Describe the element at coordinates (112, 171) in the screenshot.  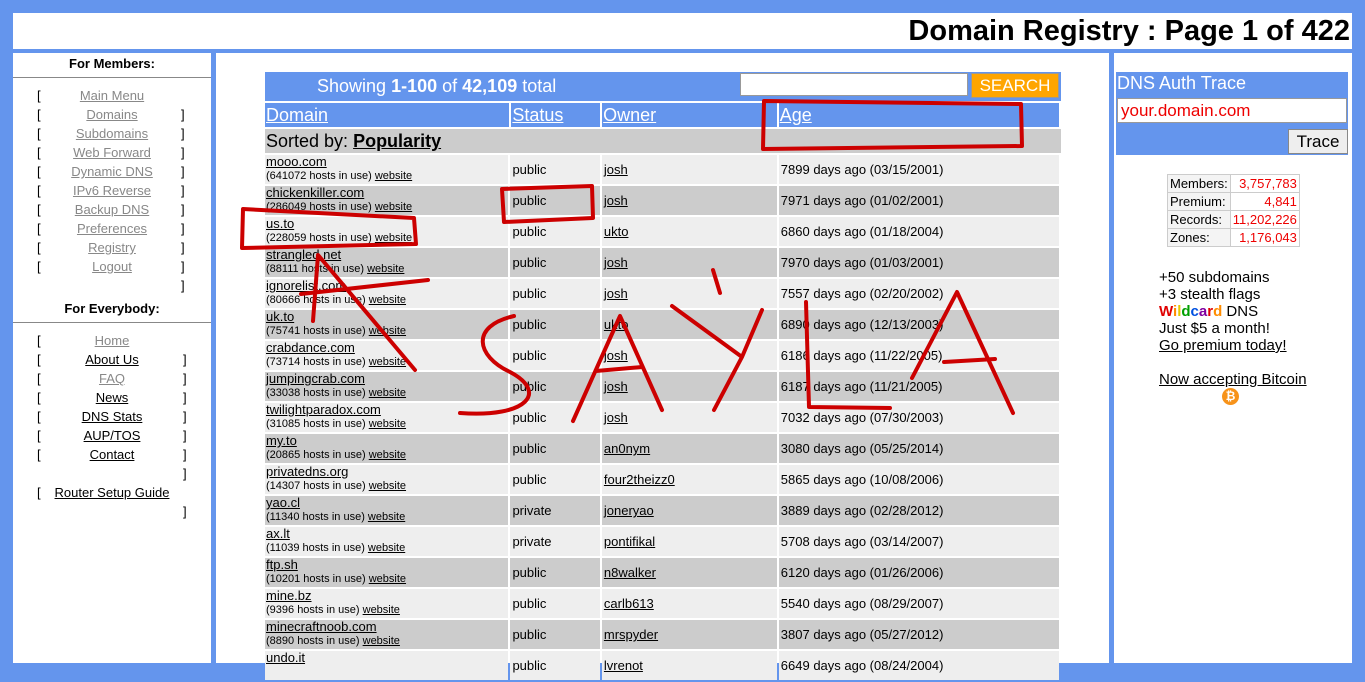
I see `members-link-4: Dynamic DNS` at that location.